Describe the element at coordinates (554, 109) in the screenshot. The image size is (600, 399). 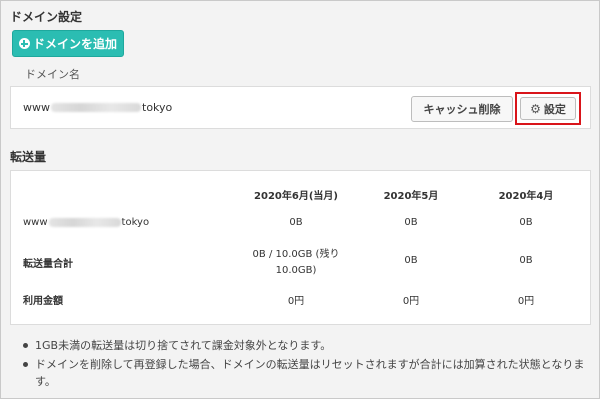
I see `settings-button-label: 設定` at that location.